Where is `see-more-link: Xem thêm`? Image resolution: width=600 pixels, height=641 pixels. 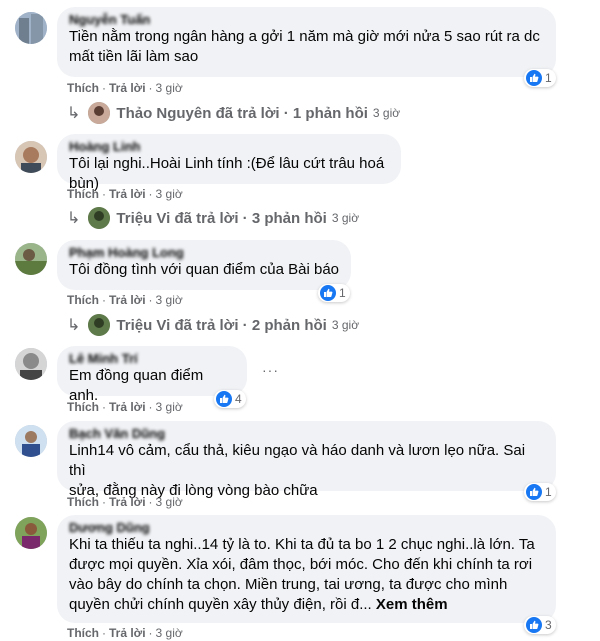 see-more-link: Xem thêm is located at coordinates (412, 604).